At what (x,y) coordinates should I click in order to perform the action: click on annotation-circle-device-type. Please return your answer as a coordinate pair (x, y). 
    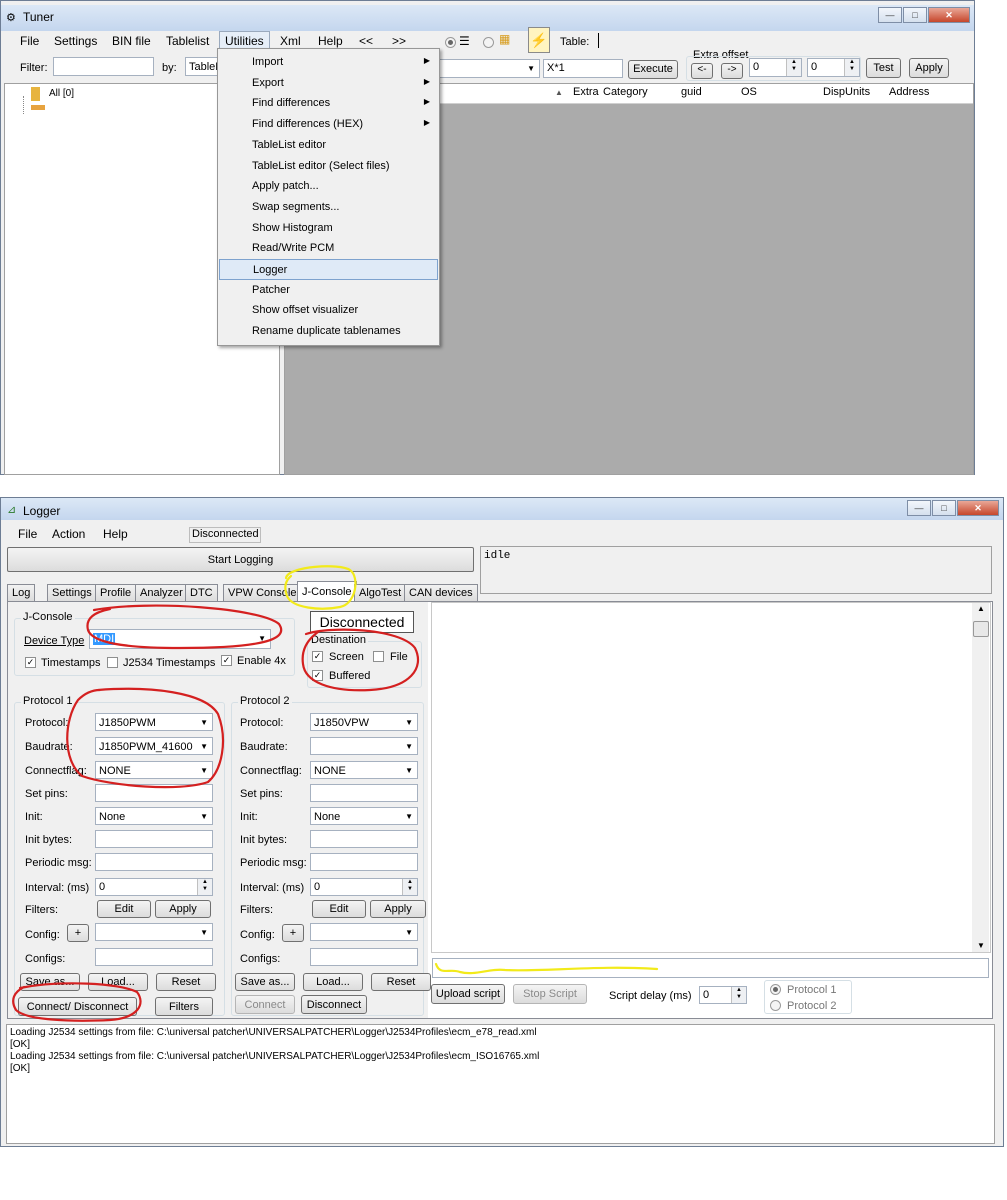
    Looking at the image, I should click on (184, 627).